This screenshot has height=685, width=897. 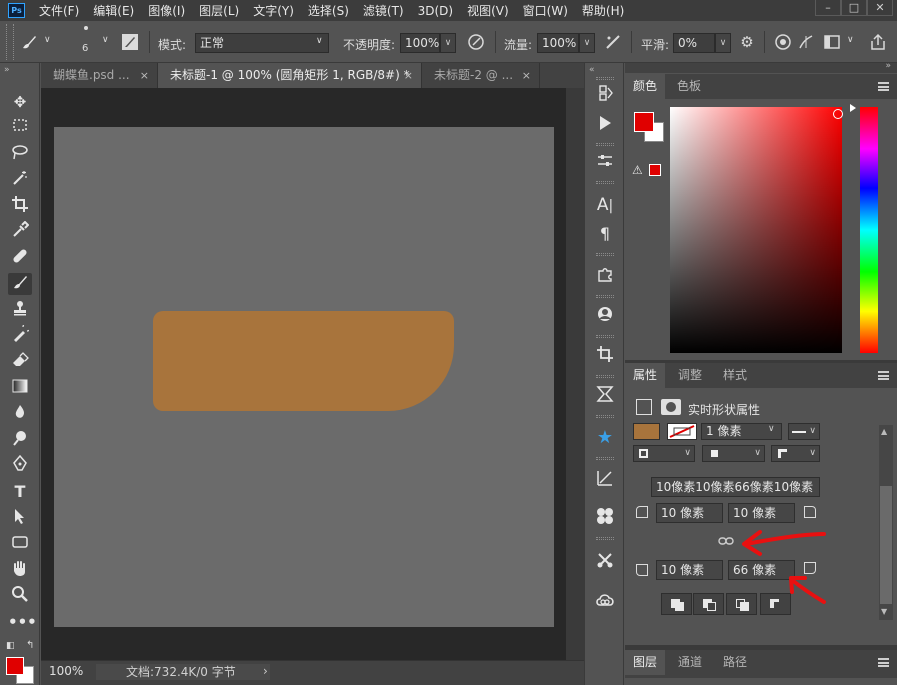 What do you see at coordinates (592, 70) in the screenshot?
I see `expand-dock-icon: «` at bounding box center [592, 70].